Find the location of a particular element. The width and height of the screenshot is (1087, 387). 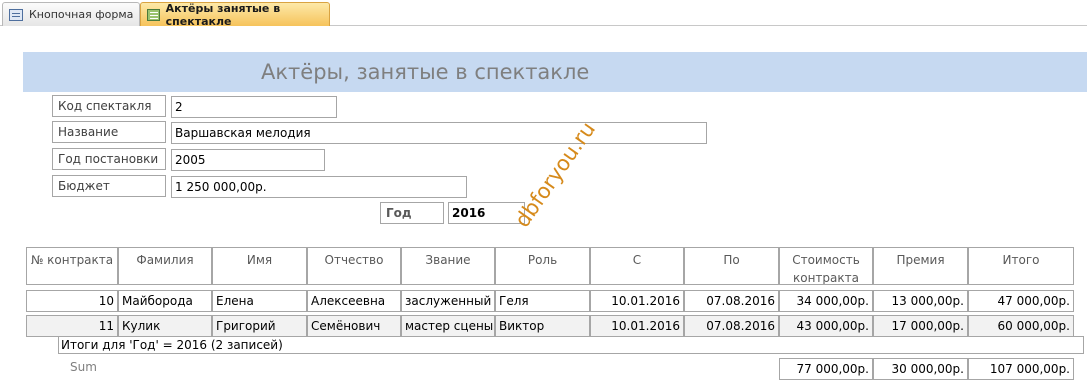

budget-label: Бюджет is located at coordinates (109, 186).